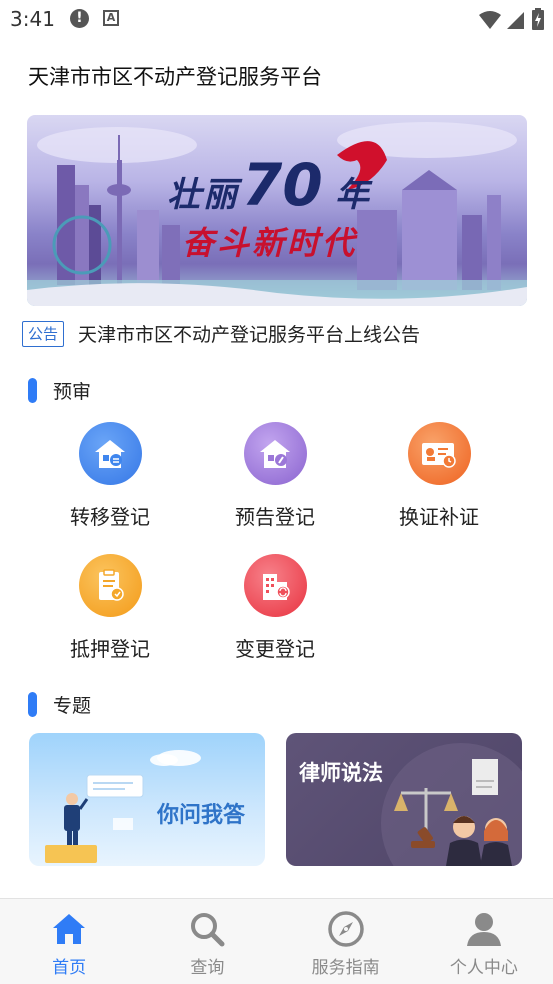 This screenshot has height=984, width=553. Describe the element at coordinates (32, 19) in the screenshot. I see `status-time: 3:41` at that location.